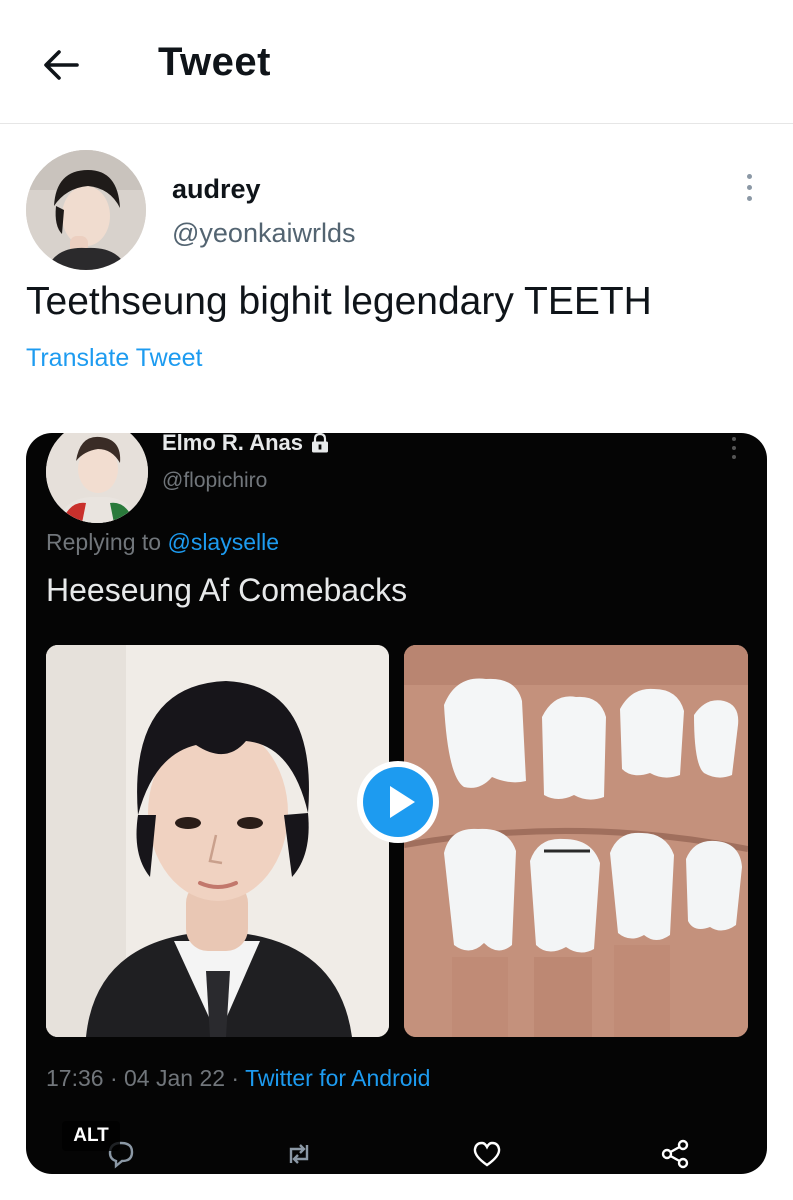 The height and width of the screenshot is (1200, 793). I want to click on embedded-photo-portrait, so click(217, 841).